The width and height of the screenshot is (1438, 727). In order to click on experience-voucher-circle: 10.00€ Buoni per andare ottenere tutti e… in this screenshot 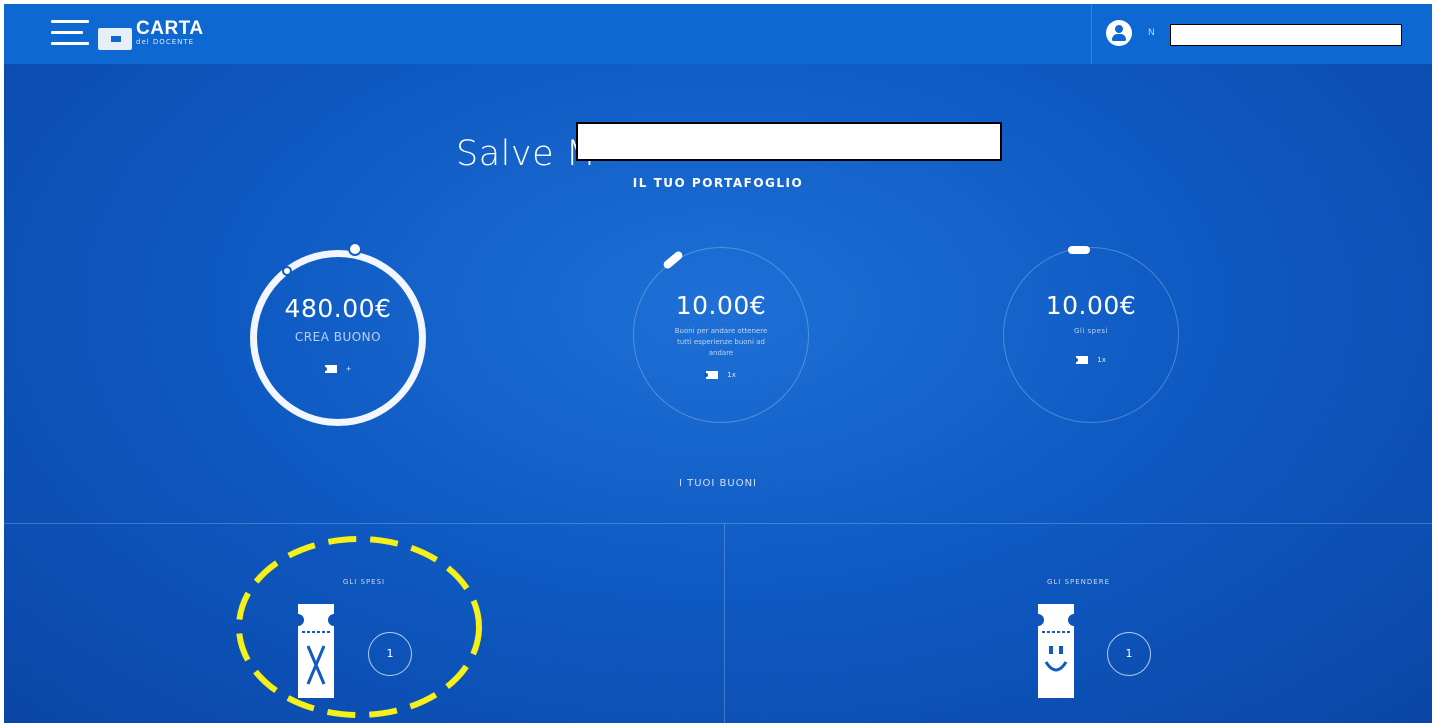, I will do `click(721, 335)`.